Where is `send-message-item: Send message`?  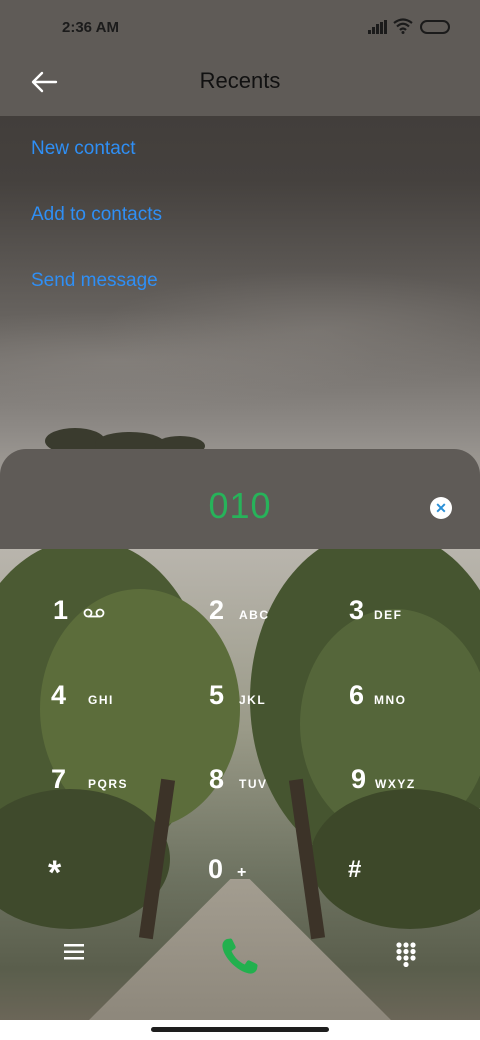 send-message-item: Send message is located at coordinates (94, 281).